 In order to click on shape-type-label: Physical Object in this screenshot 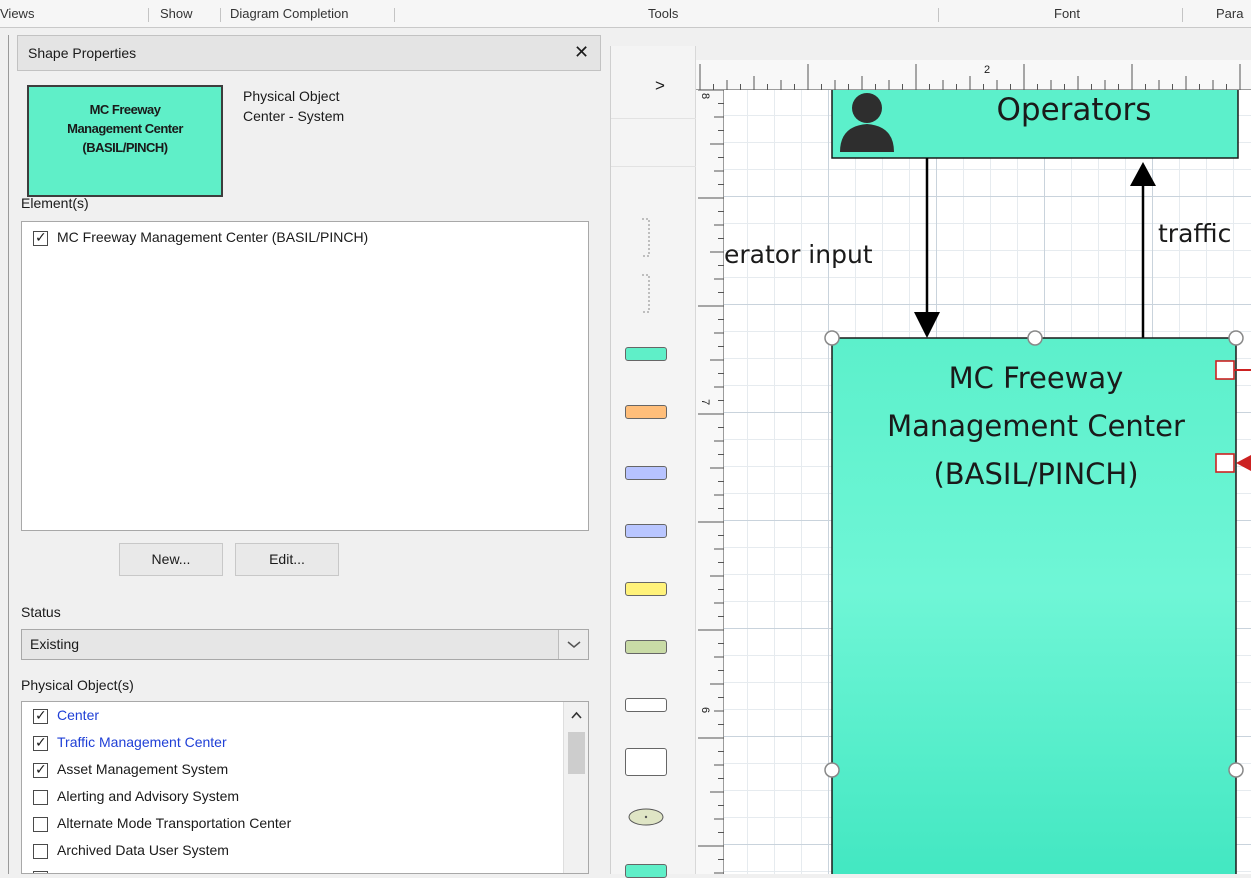, I will do `click(291, 96)`.